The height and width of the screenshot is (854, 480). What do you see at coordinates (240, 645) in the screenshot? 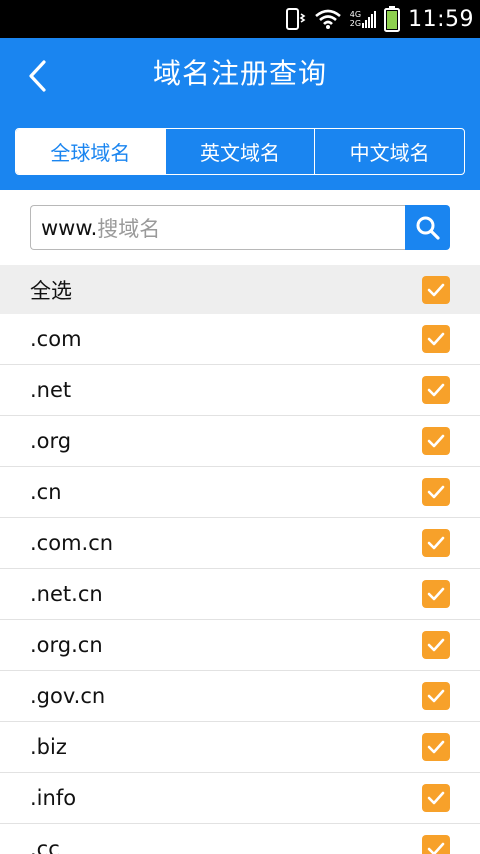
I see `domain-row-org-cn: .org.cn` at bounding box center [240, 645].